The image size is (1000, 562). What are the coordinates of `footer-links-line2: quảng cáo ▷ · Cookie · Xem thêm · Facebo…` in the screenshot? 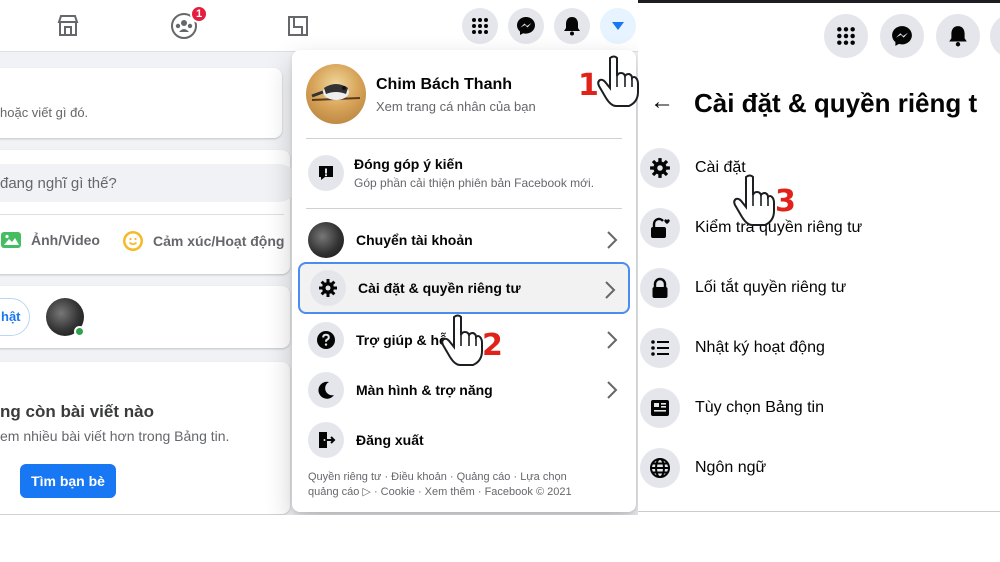 It's located at (466, 492).